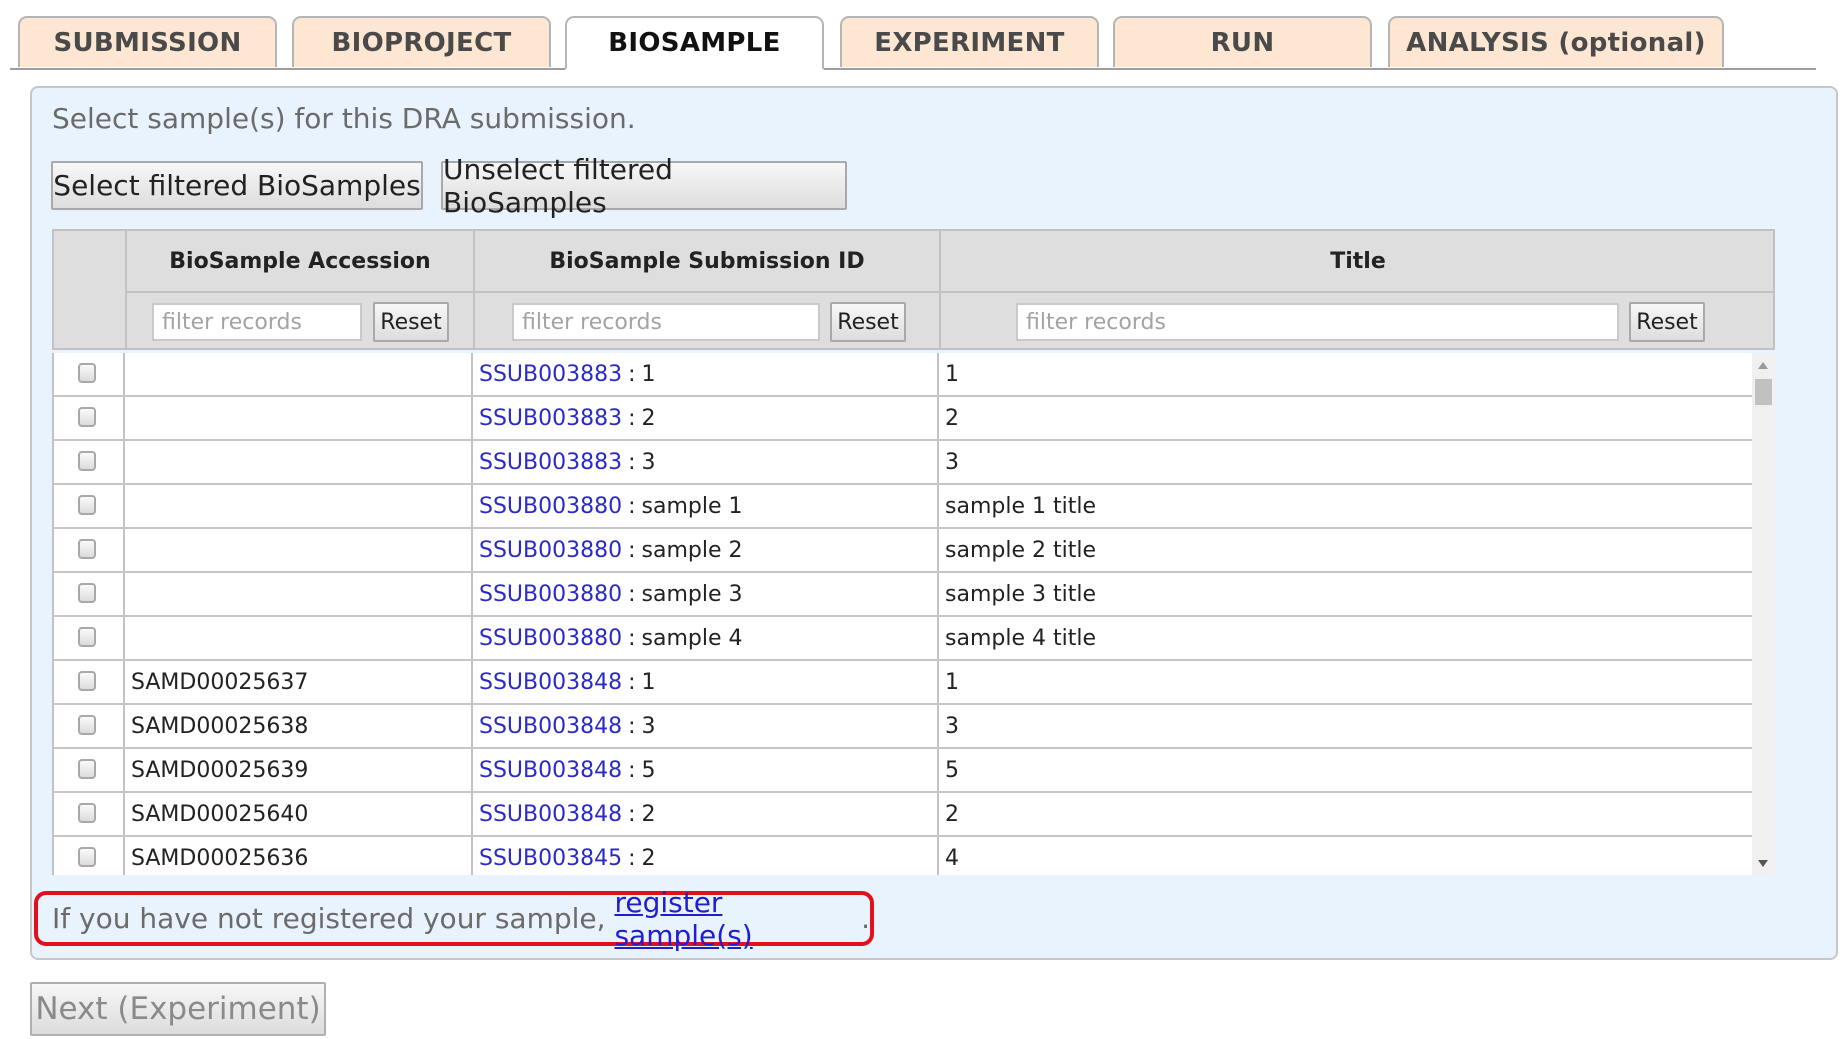 This screenshot has width=1844, height=1039. I want to click on tab-experiment: EXPERIMENT, so click(969, 41).